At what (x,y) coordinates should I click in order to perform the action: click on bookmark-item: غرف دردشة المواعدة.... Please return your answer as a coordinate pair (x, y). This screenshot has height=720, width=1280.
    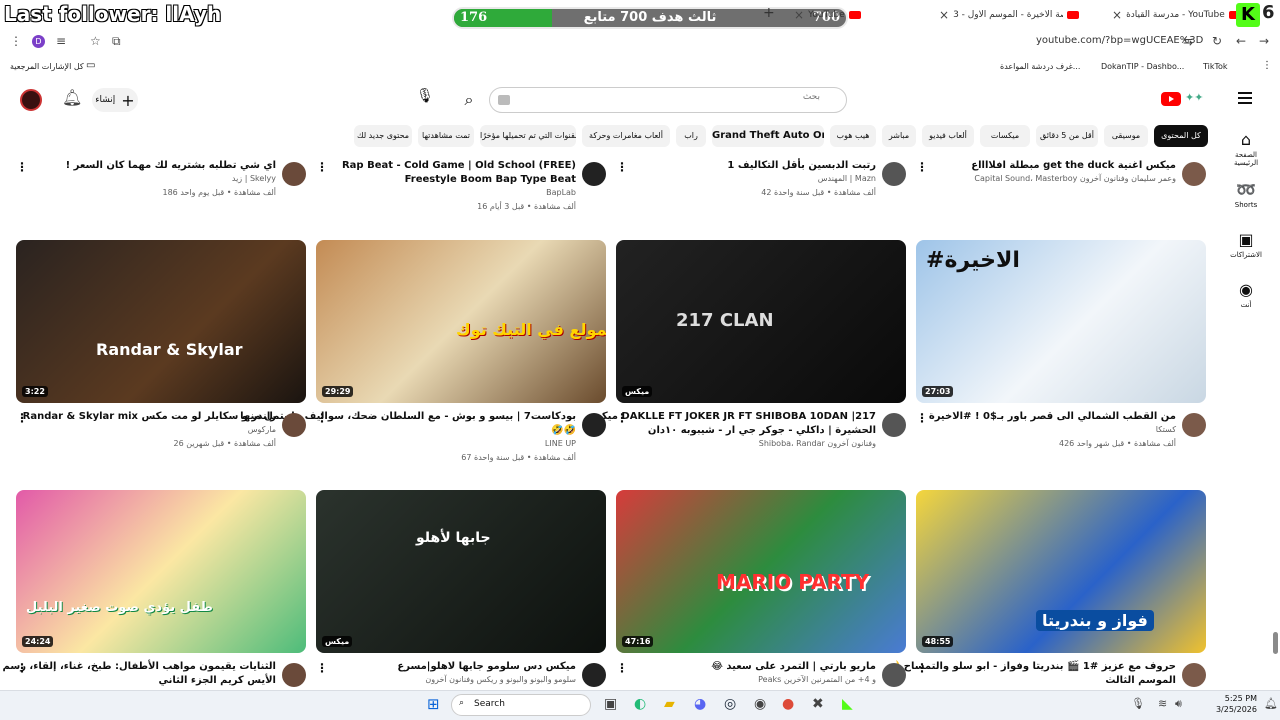
    Looking at the image, I should click on (1040, 66).